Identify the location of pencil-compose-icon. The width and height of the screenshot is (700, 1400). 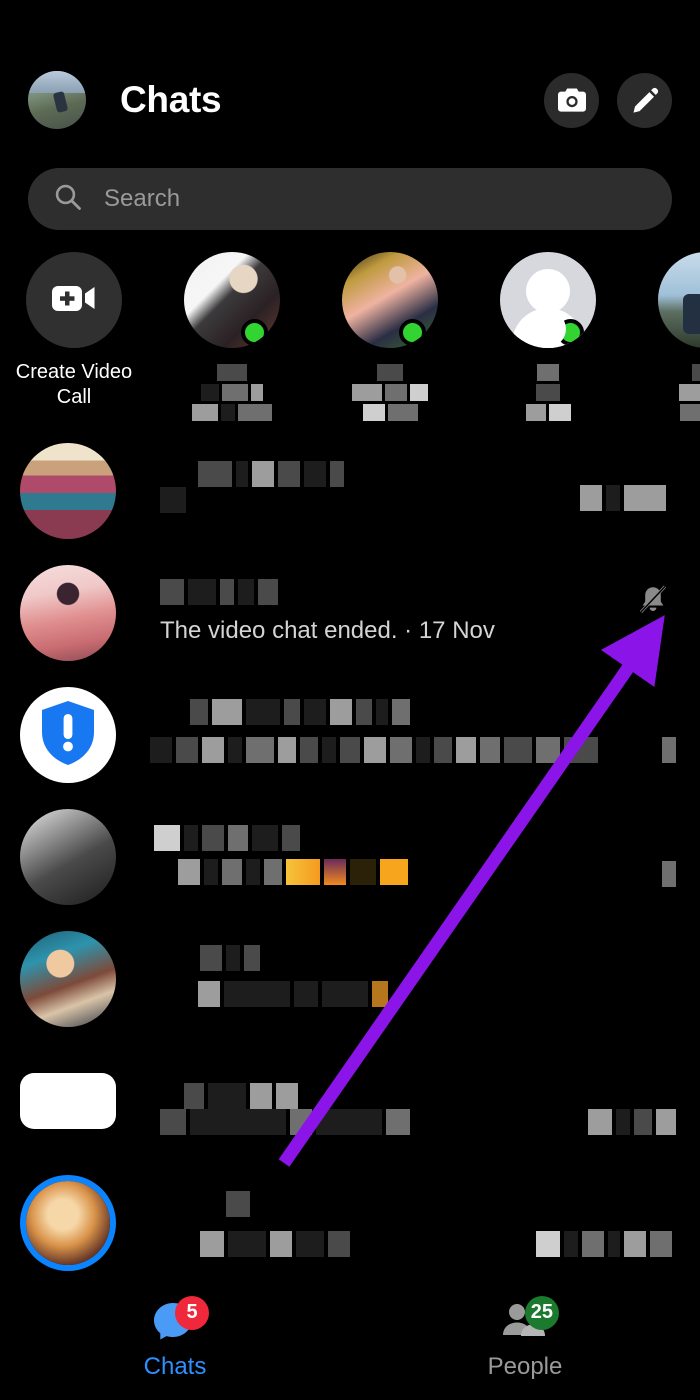
(645, 100).